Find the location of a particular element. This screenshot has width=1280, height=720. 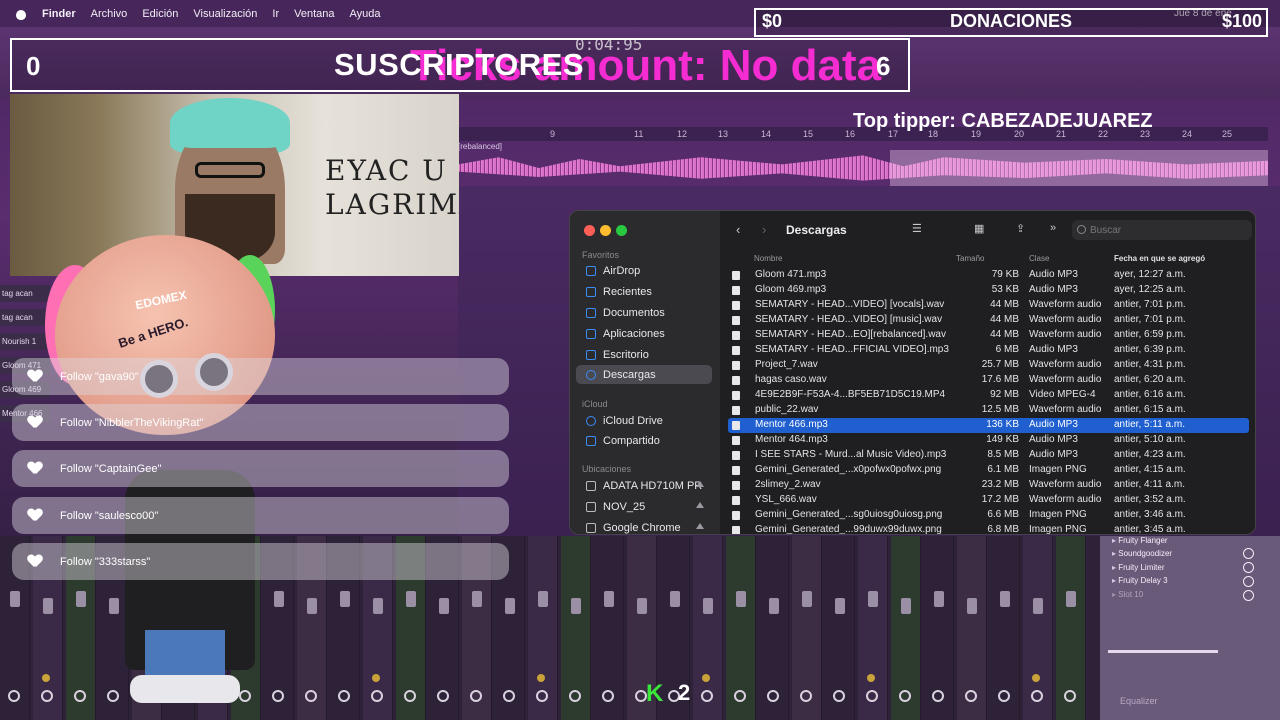

sidebar-item-descargas: Descargas is located at coordinates (644, 374).